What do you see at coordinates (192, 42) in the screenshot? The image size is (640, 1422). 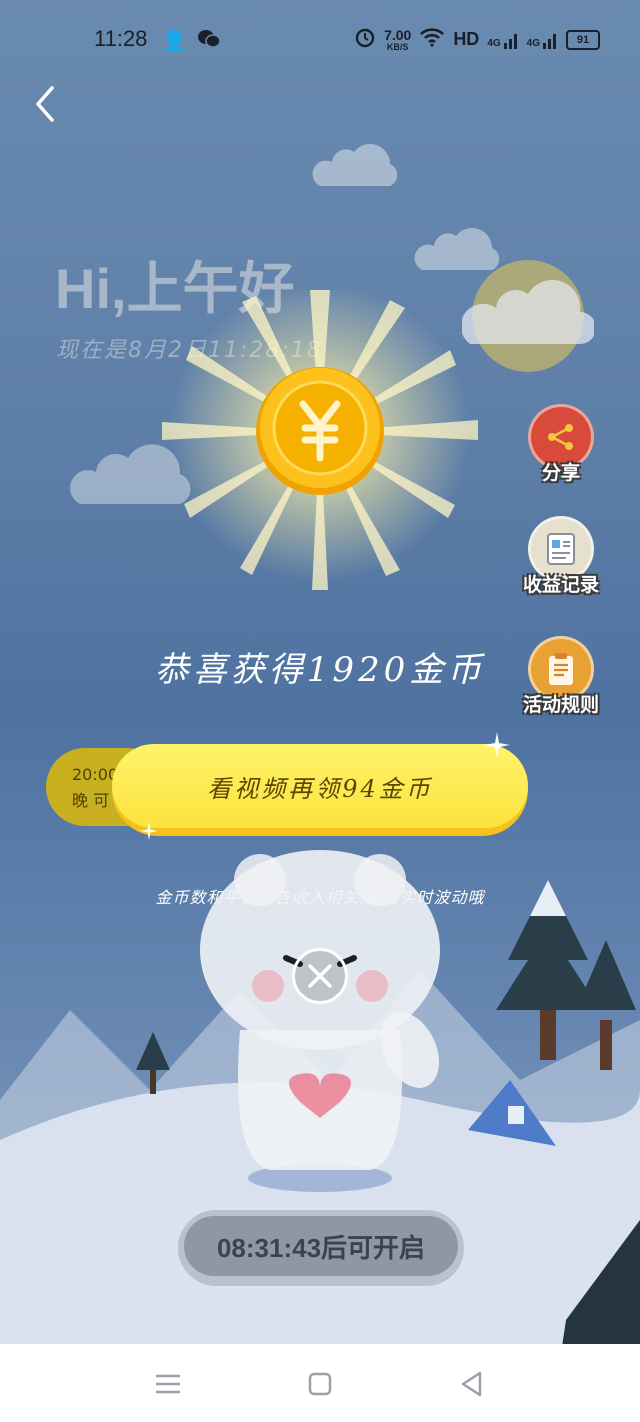 I see `status-left-icons` at bounding box center [192, 42].